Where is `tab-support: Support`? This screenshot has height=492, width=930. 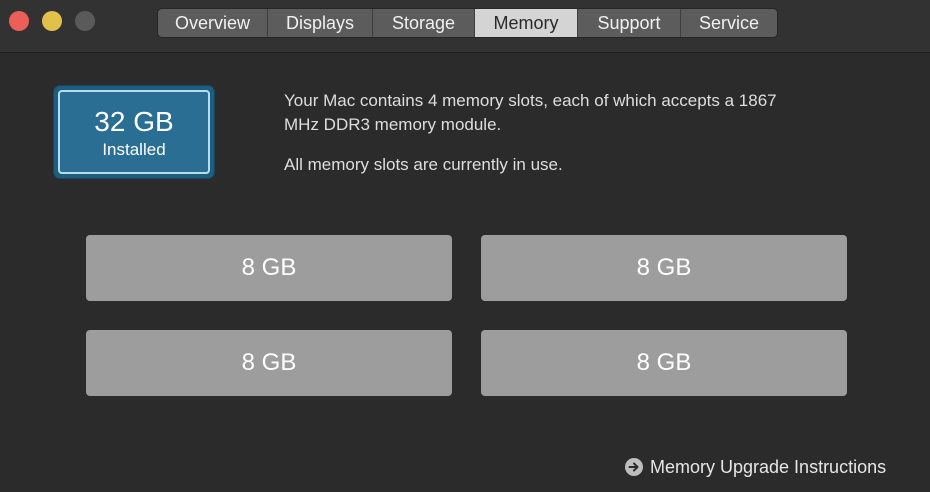
tab-support: Support is located at coordinates (629, 23).